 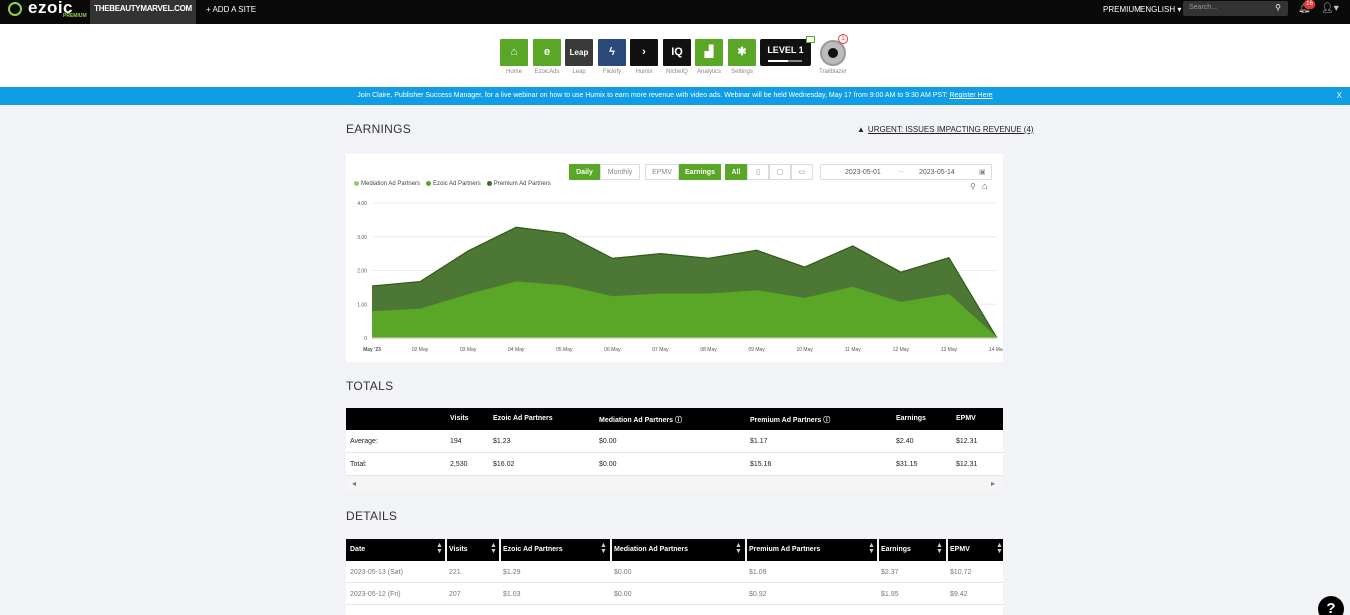 What do you see at coordinates (674, 484) in the screenshot?
I see `horizontal-scrollbar: ◂ ▸` at bounding box center [674, 484].